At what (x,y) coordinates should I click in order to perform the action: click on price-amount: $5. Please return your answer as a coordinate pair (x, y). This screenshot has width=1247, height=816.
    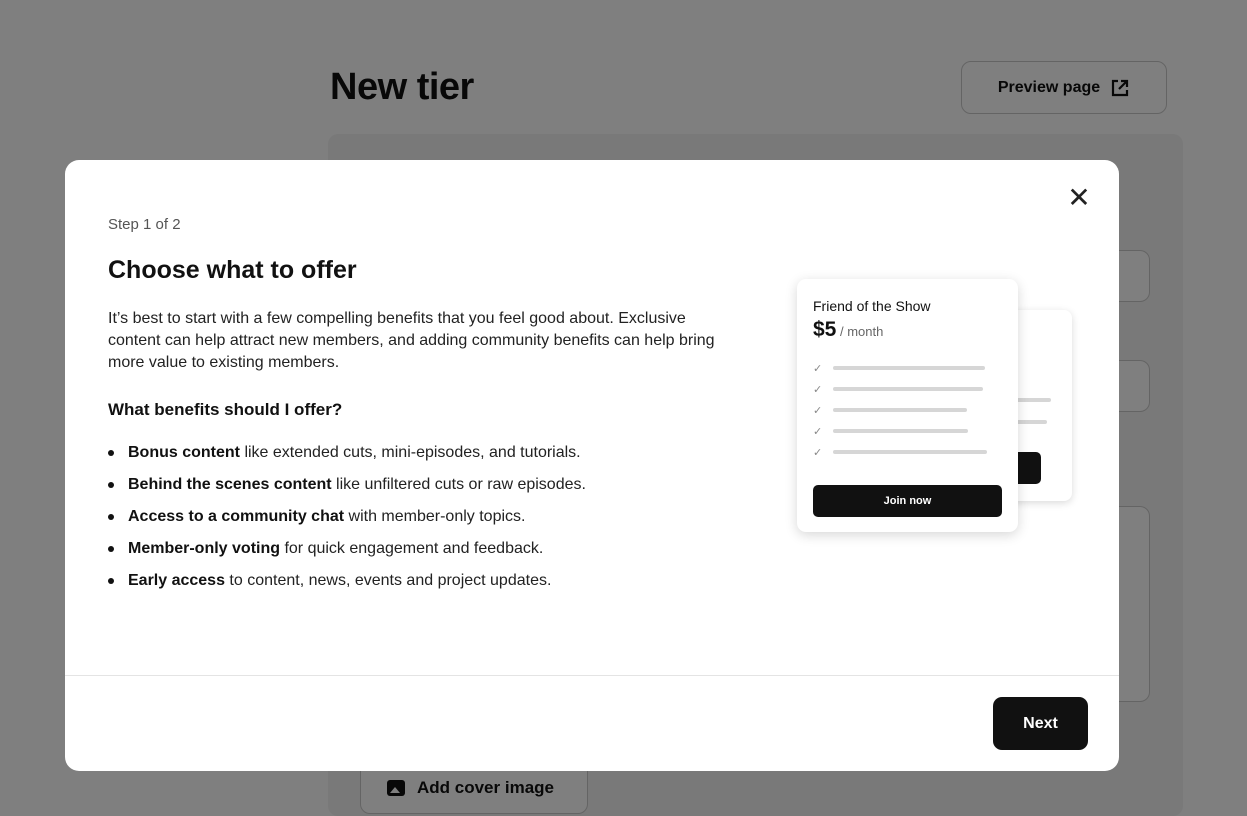
    Looking at the image, I should click on (825, 329).